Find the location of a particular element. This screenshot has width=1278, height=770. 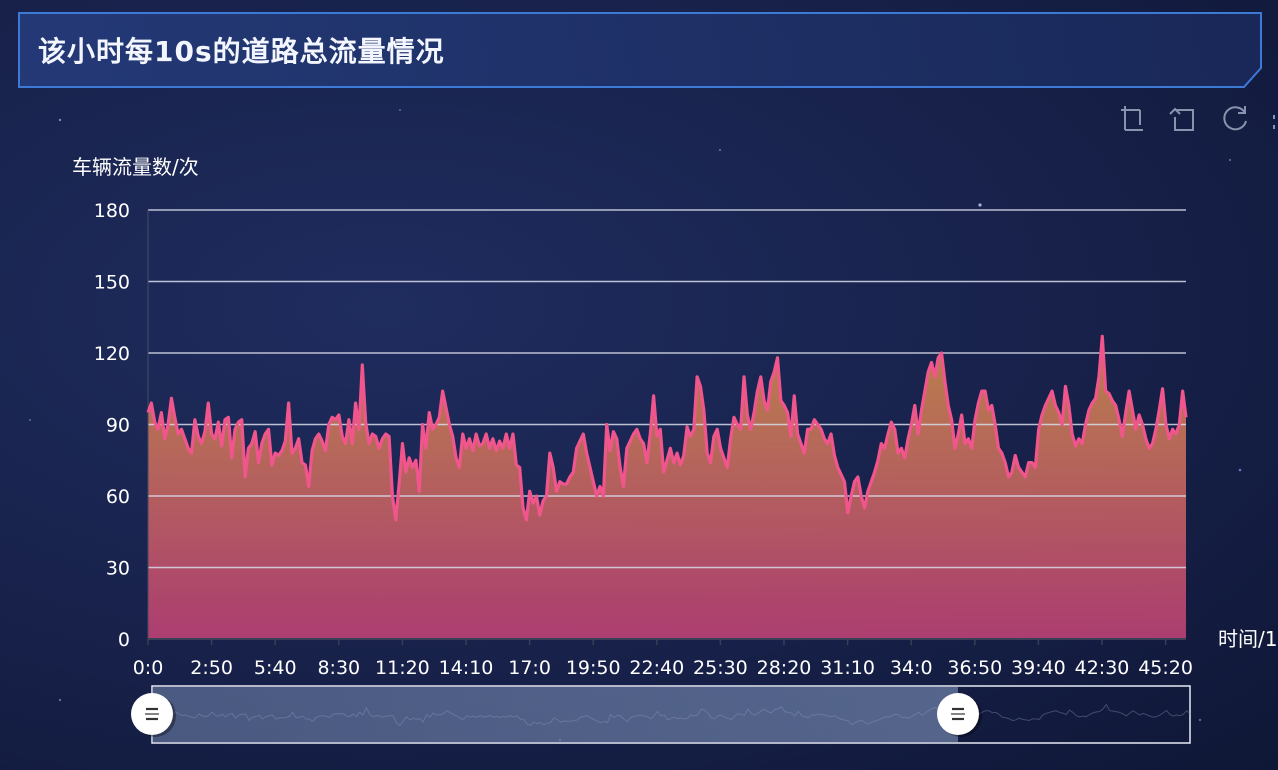

x-tick-label: 0:0 is located at coordinates (148, 668).